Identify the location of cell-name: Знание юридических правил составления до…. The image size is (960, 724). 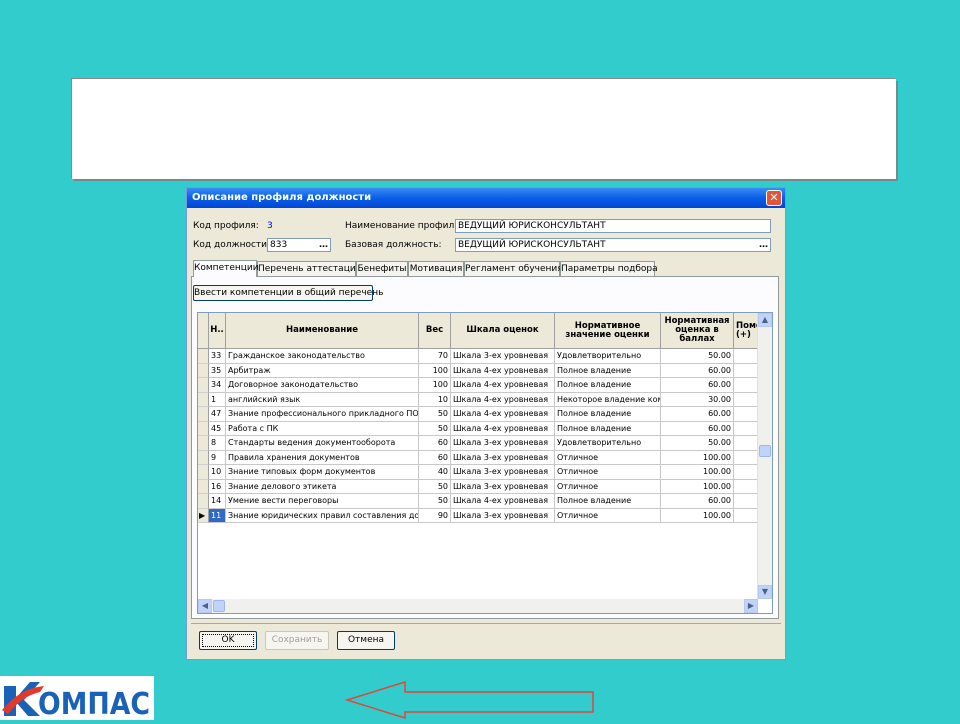
(322, 515).